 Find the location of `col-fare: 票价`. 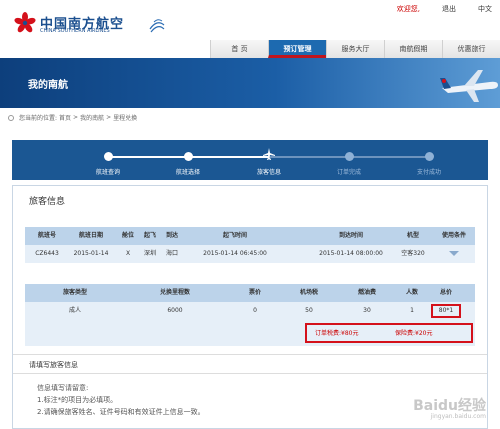

col-fare: 票价 is located at coordinates (254, 292).